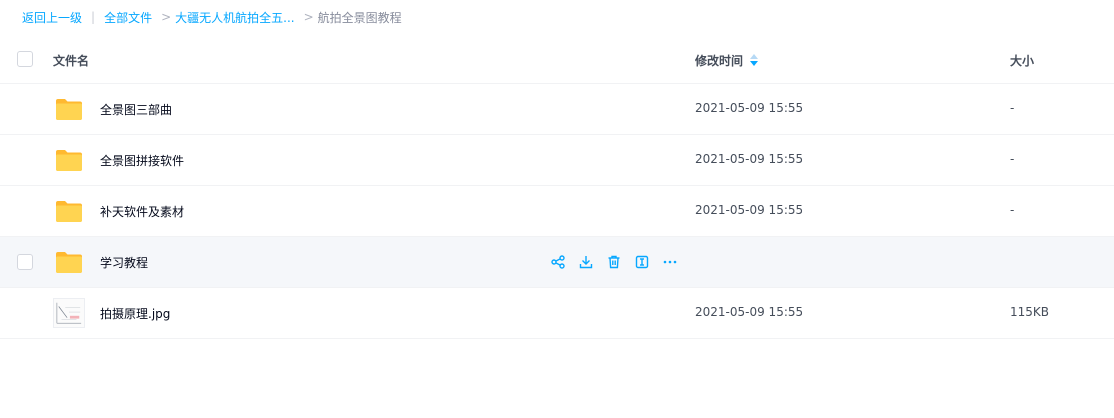 The width and height of the screenshot is (1114, 418). Describe the element at coordinates (642, 262) in the screenshot. I see `rename-icon` at that location.